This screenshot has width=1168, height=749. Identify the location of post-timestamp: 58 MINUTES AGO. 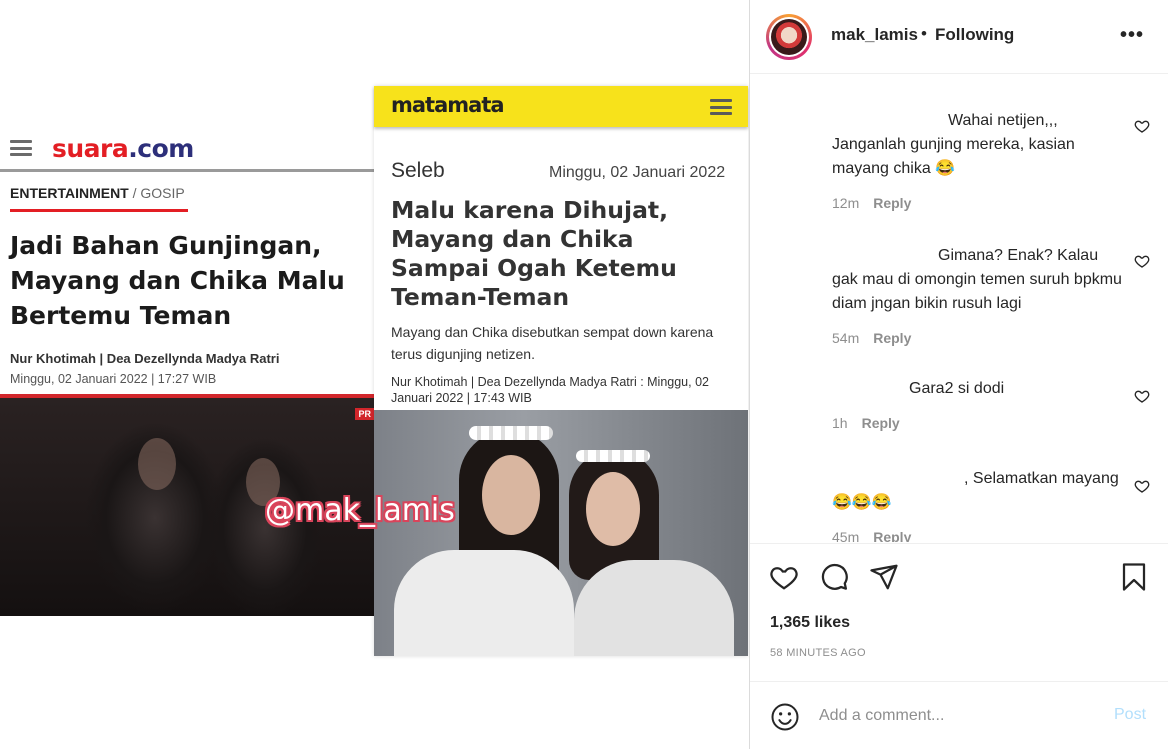
(818, 653).